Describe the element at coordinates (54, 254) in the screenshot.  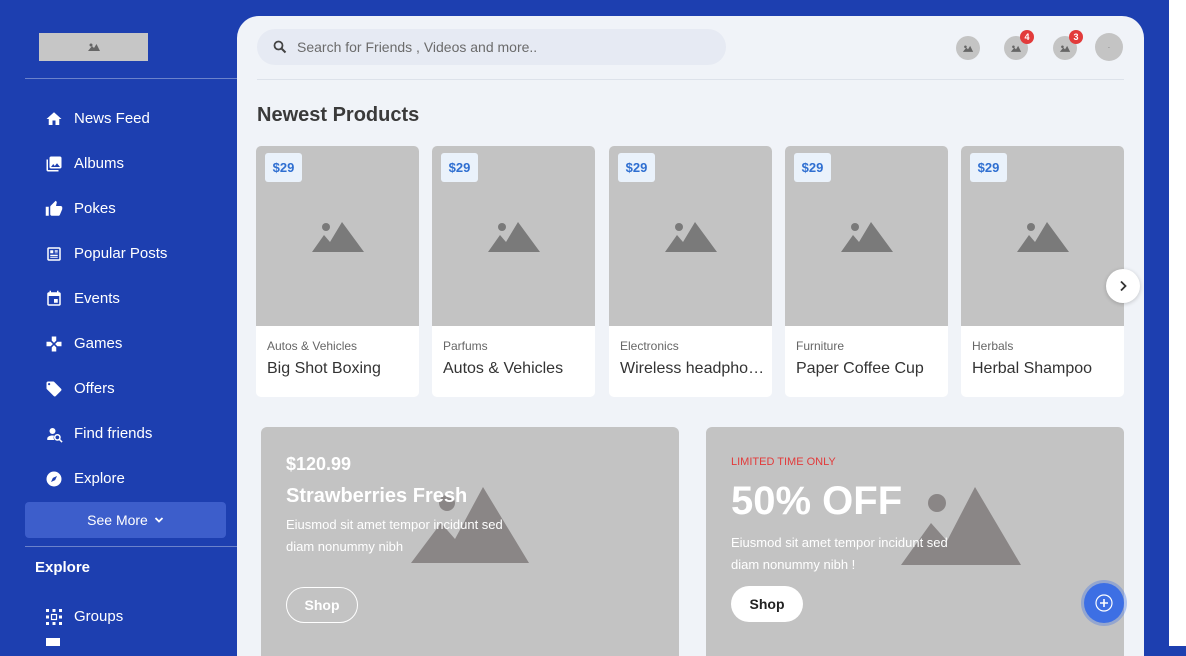
I see `article-icon` at that location.